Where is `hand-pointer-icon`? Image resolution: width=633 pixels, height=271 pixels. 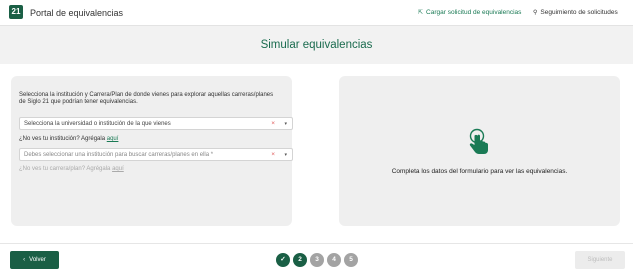
hand-pointer-icon is located at coordinates (478, 141).